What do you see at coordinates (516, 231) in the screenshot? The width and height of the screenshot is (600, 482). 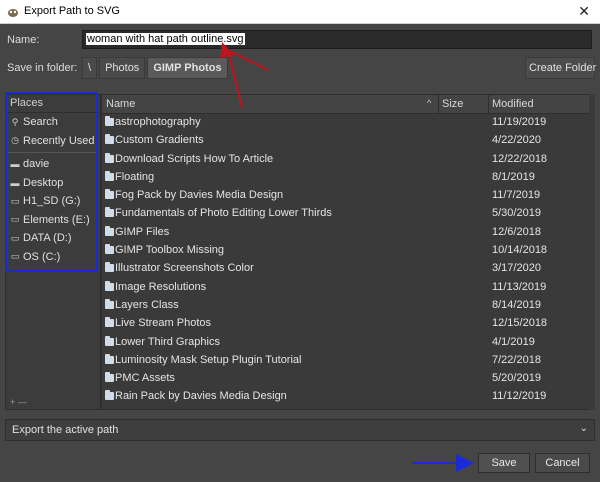 I see `file-modified: 12/6/2018` at bounding box center [516, 231].